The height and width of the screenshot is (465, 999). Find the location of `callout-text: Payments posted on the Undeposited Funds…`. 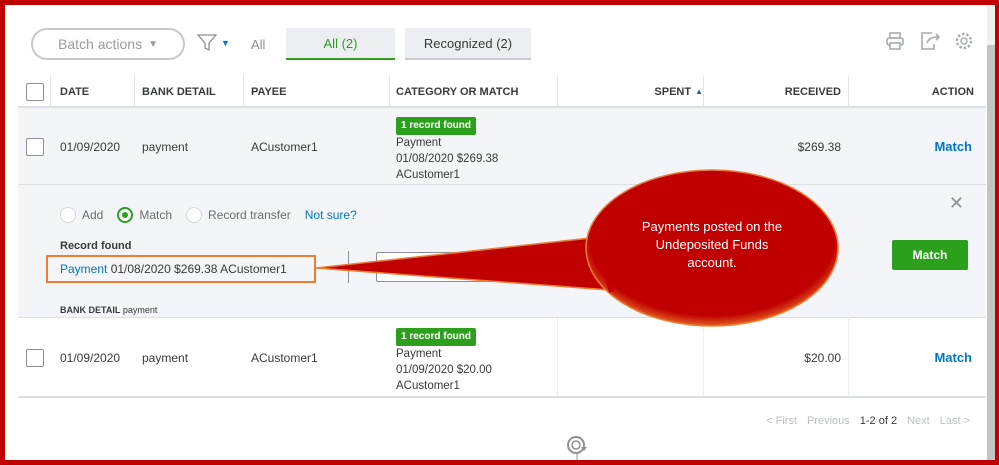

callout-text: Payments posted on the Undeposited Funds… is located at coordinates (712, 244).